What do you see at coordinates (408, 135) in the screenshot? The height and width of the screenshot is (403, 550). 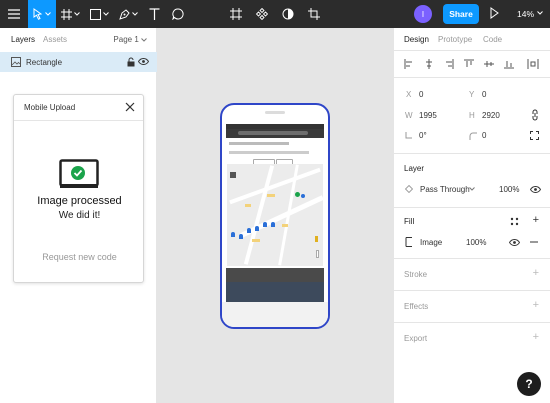 I see `rotation-icon` at bounding box center [408, 135].